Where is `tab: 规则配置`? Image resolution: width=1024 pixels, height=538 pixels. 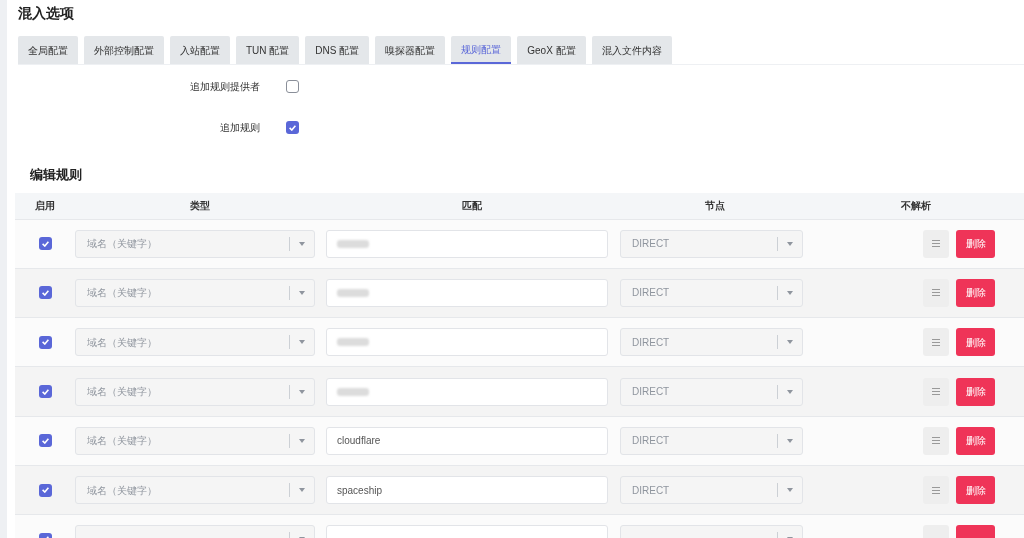
tab: 规则配置 is located at coordinates (481, 50).